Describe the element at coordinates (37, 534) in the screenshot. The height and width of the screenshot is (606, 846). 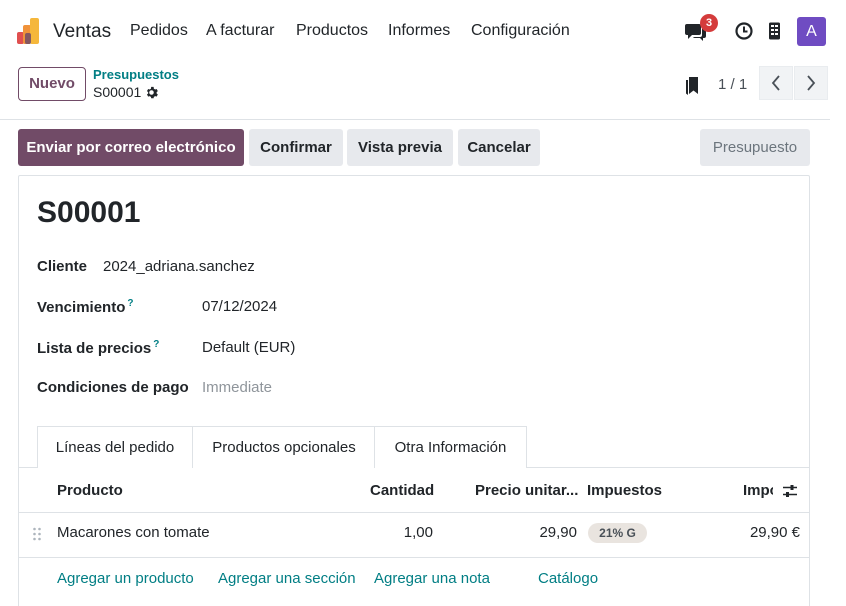
I see `drag-handle-icon` at that location.